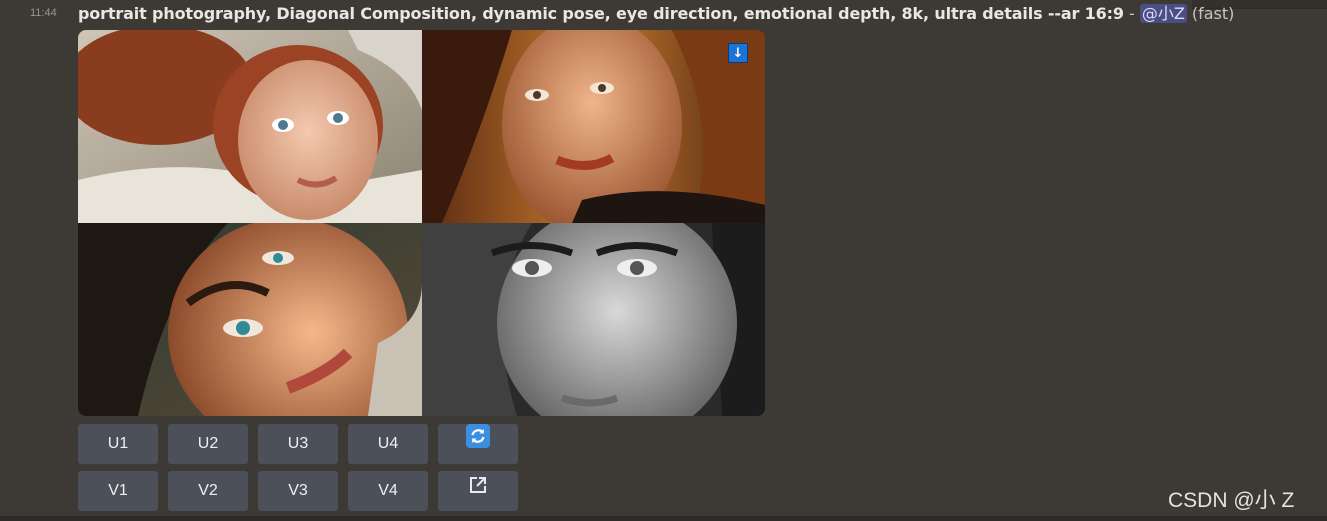 This screenshot has width=1327, height=521. What do you see at coordinates (663, 518) in the screenshot?
I see `bottom-bar` at bounding box center [663, 518].